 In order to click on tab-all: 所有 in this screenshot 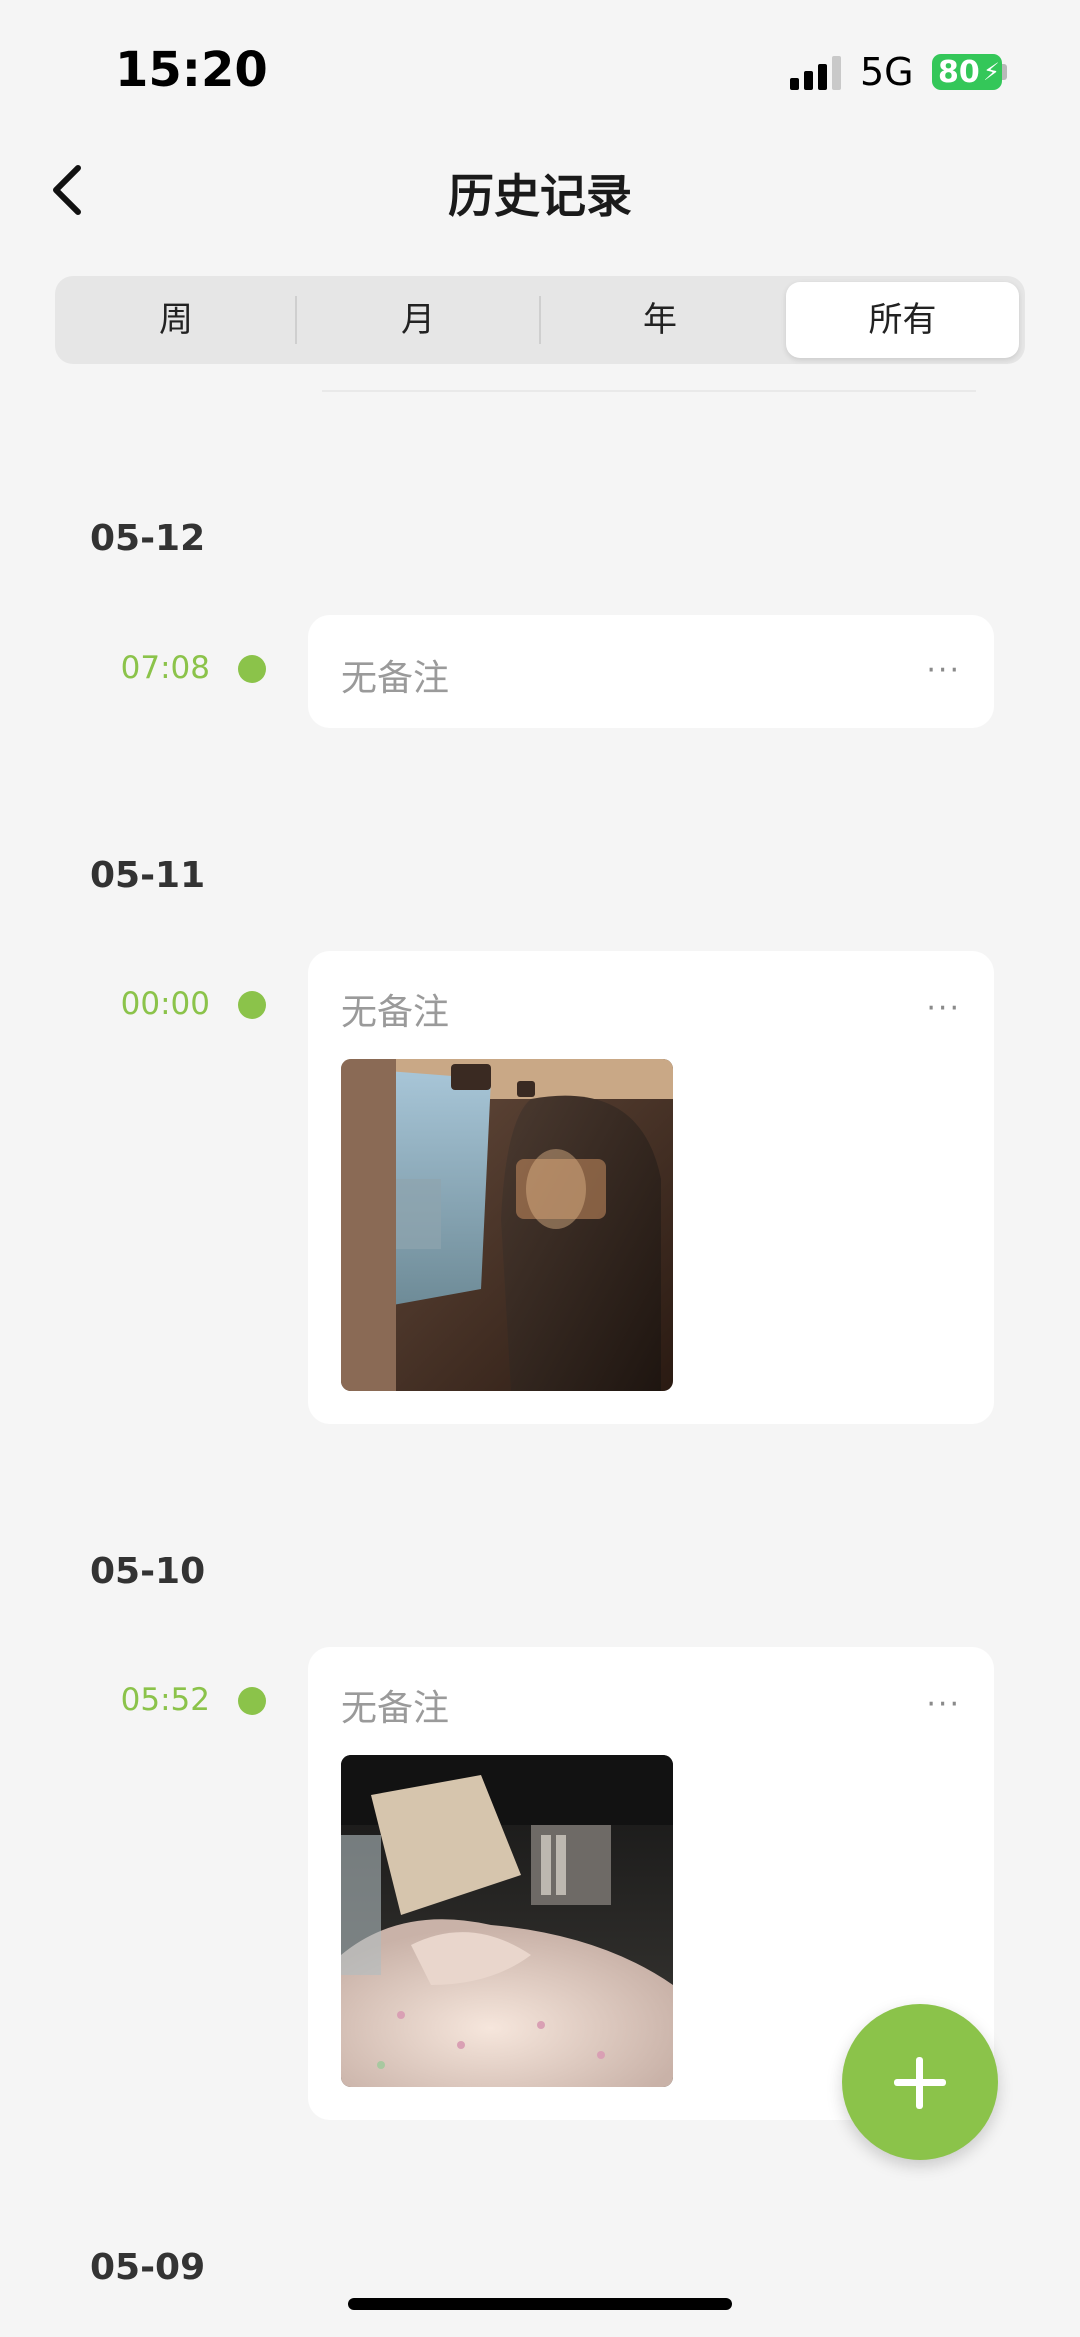, I will do `click(902, 320)`.